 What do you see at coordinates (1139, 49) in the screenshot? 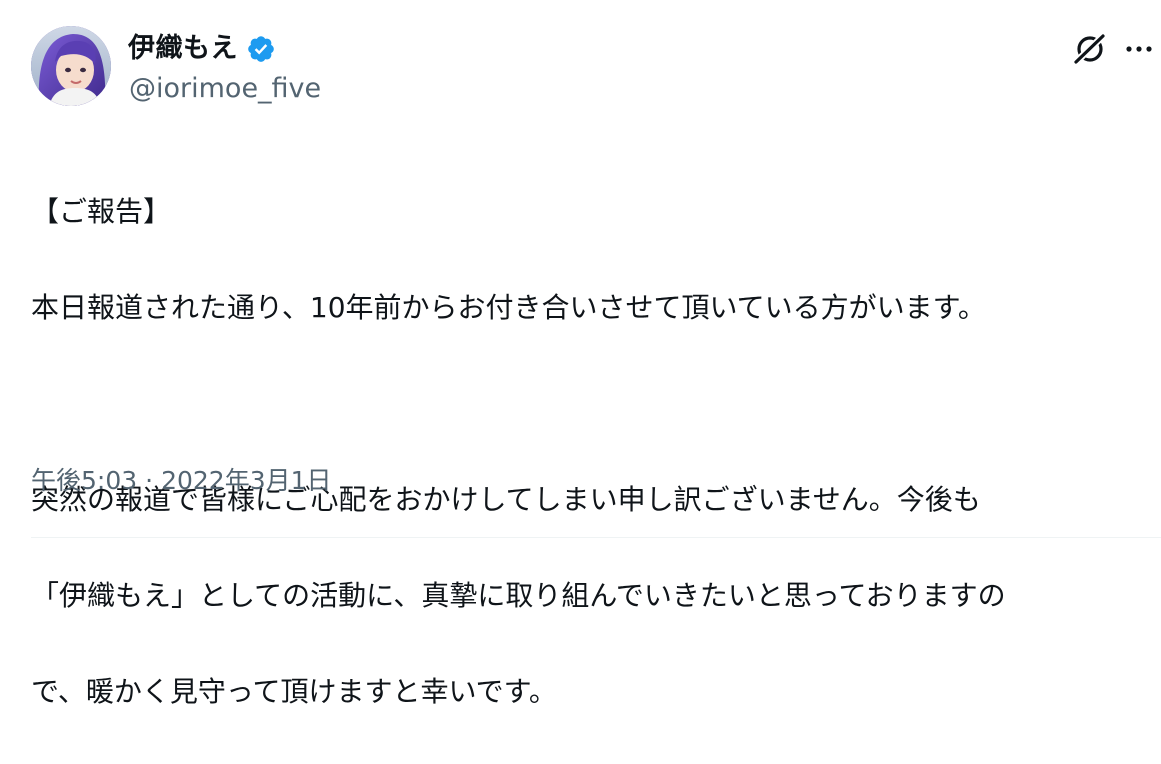
I see `more-options-icon` at bounding box center [1139, 49].